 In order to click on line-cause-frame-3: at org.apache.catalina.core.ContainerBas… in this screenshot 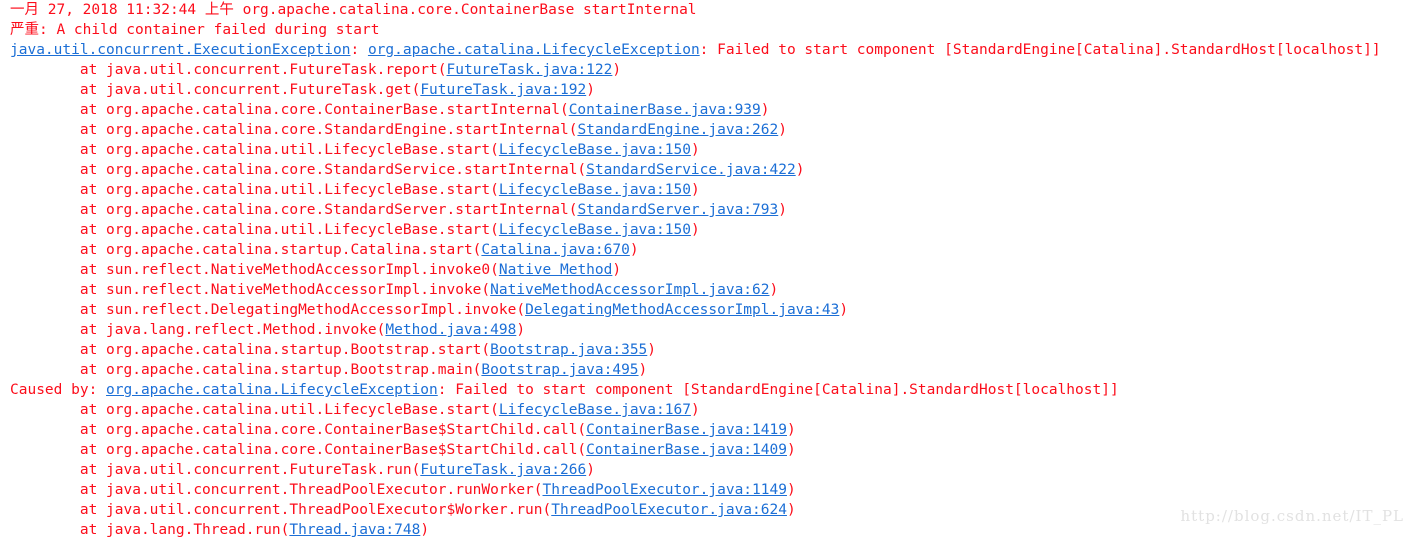, I will do `click(708, 450)`.